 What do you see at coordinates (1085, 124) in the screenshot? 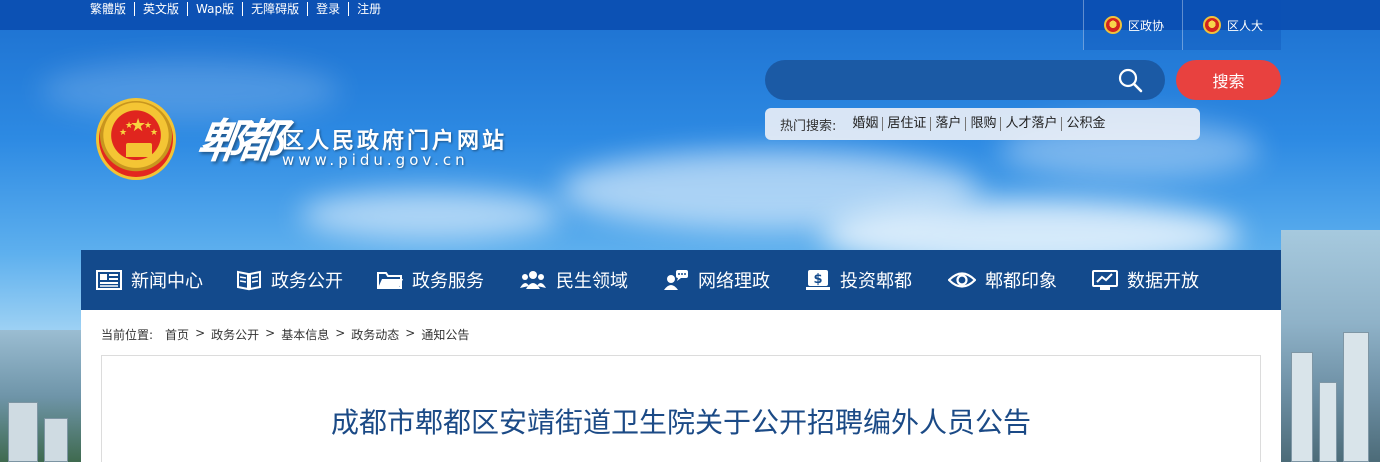
I see `hot-search-term: 公积金` at bounding box center [1085, 124].